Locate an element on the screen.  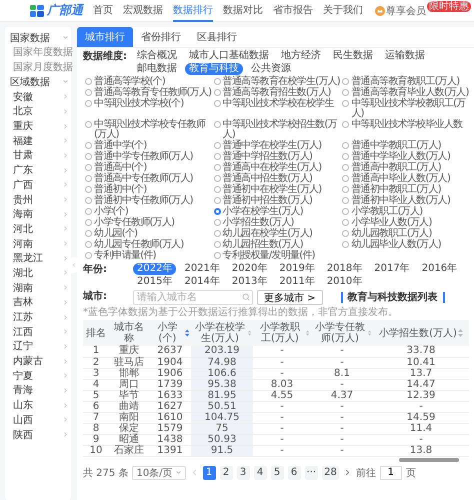
radio-label: 中等职业技术学校毕业人数 is located at coordinates (406, 125).